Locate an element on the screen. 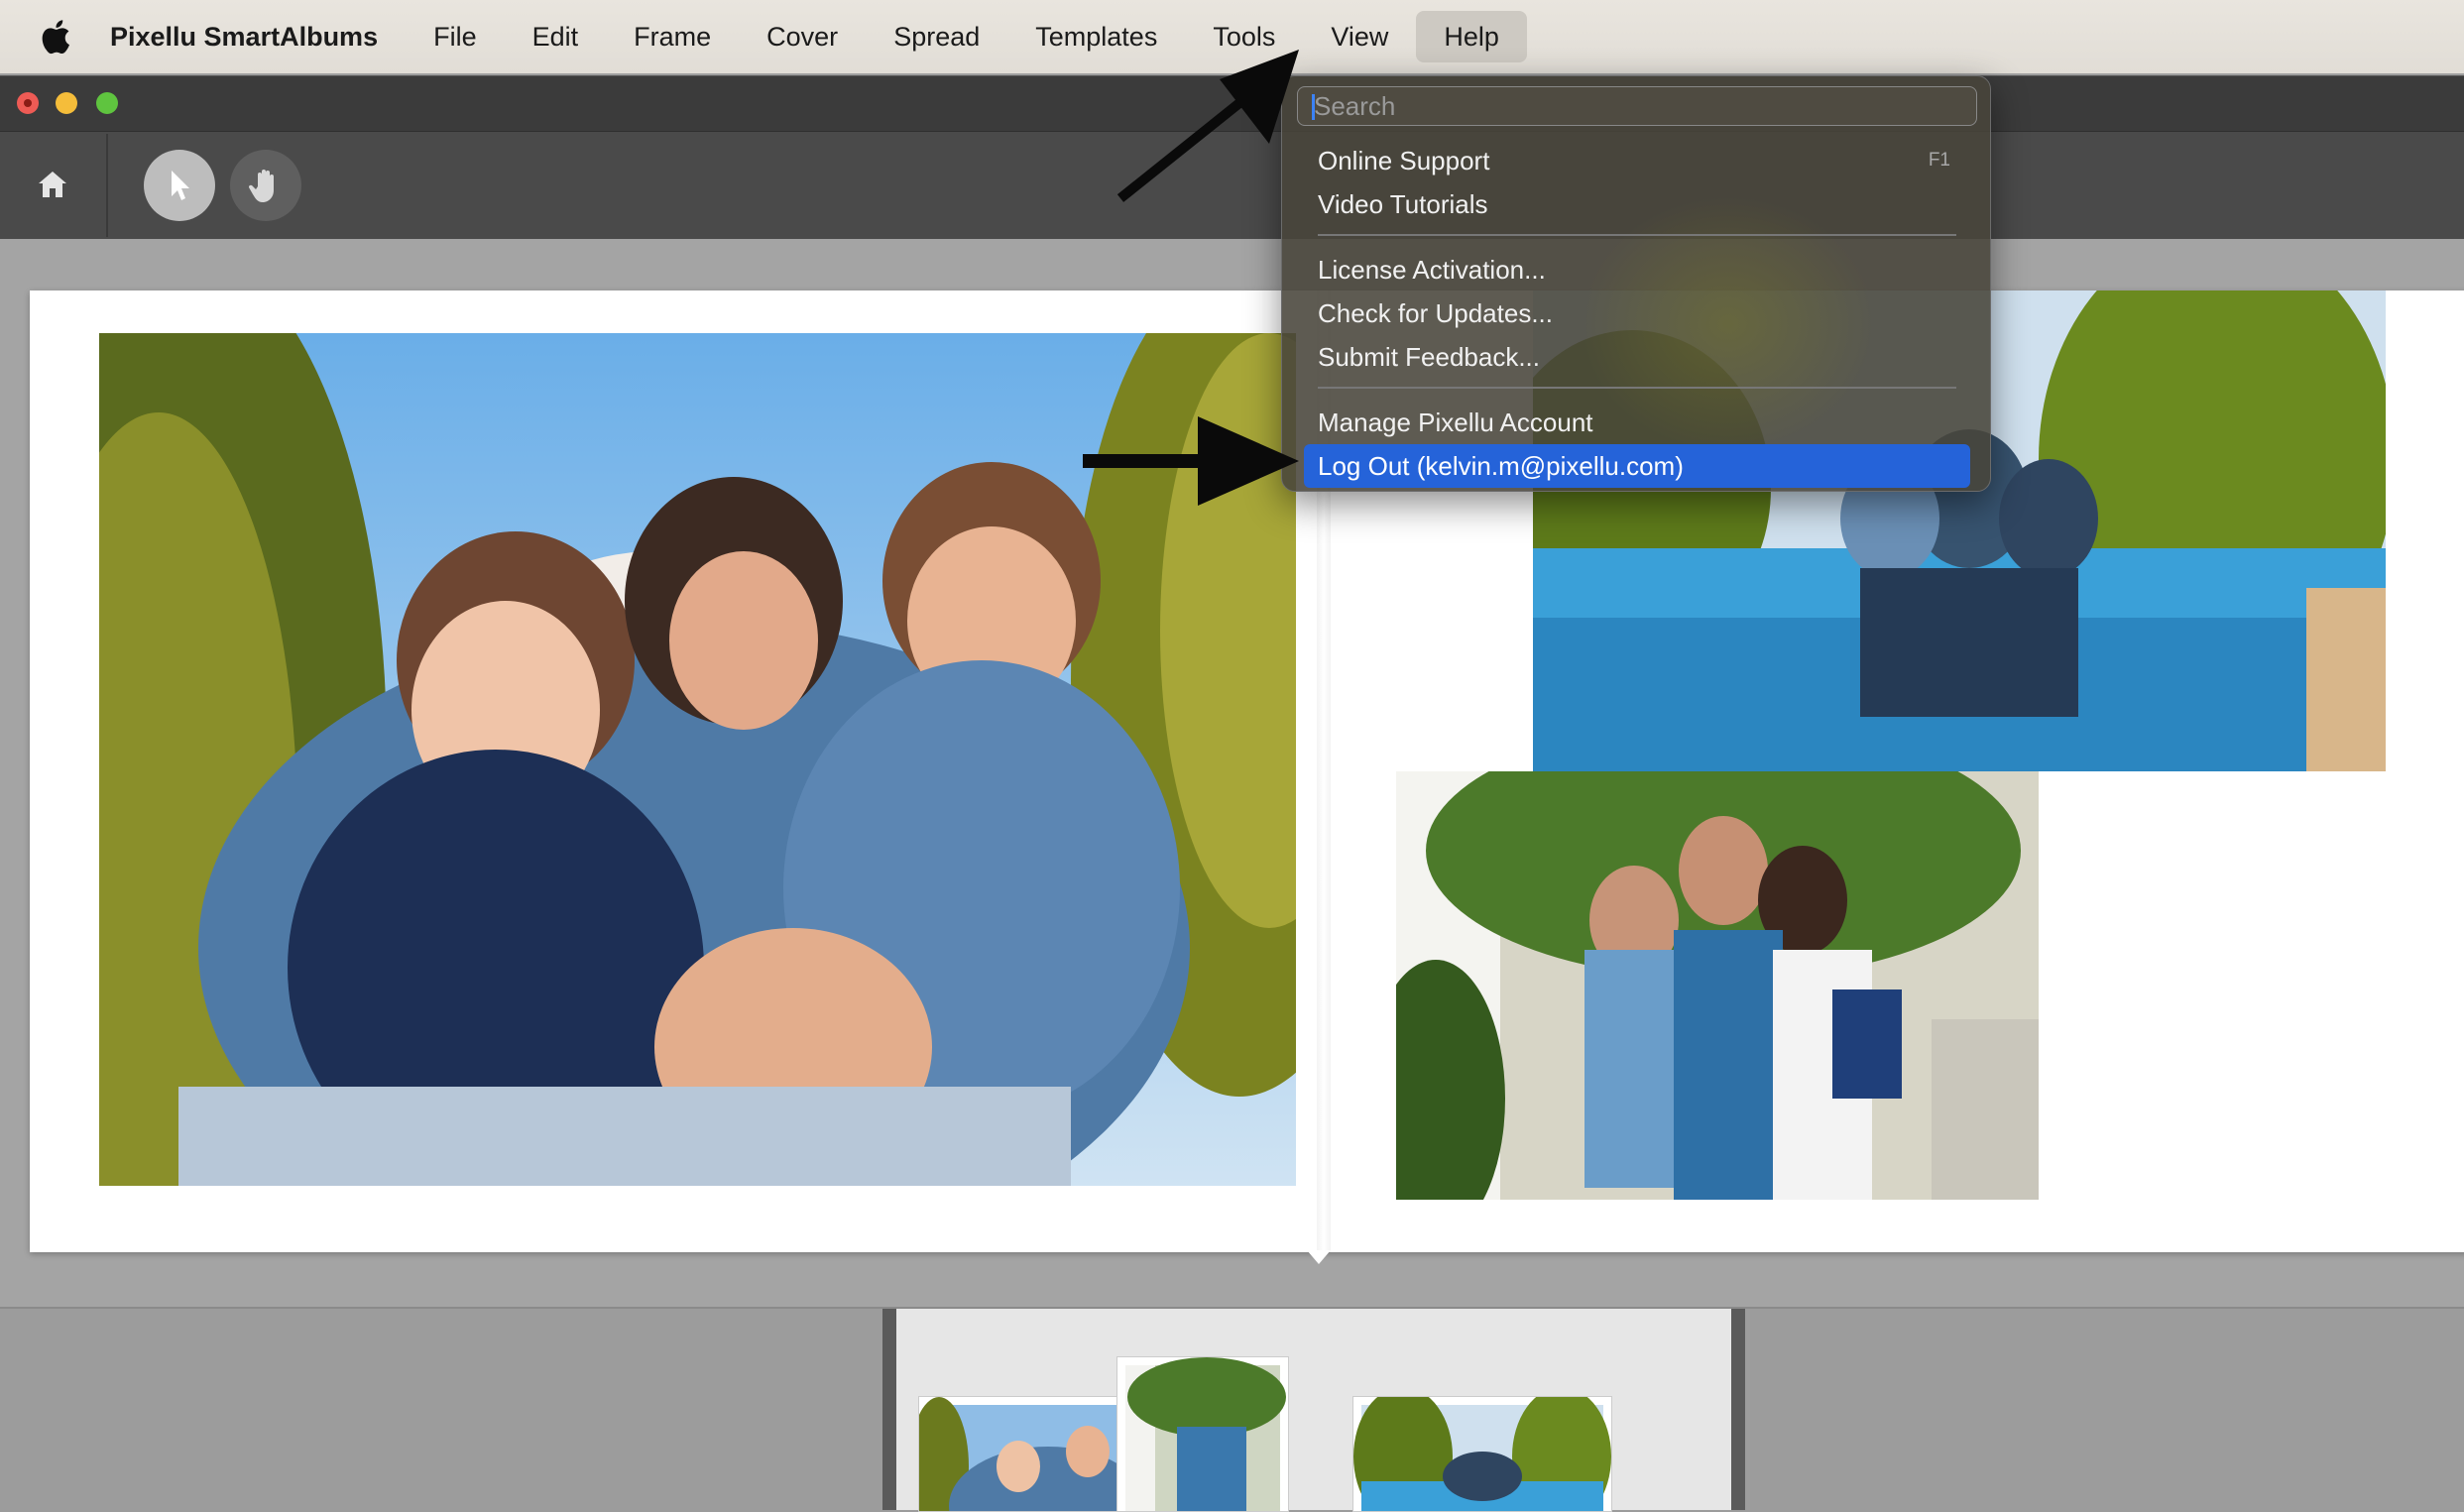  close-window-button is located at coordinates (28, 103).